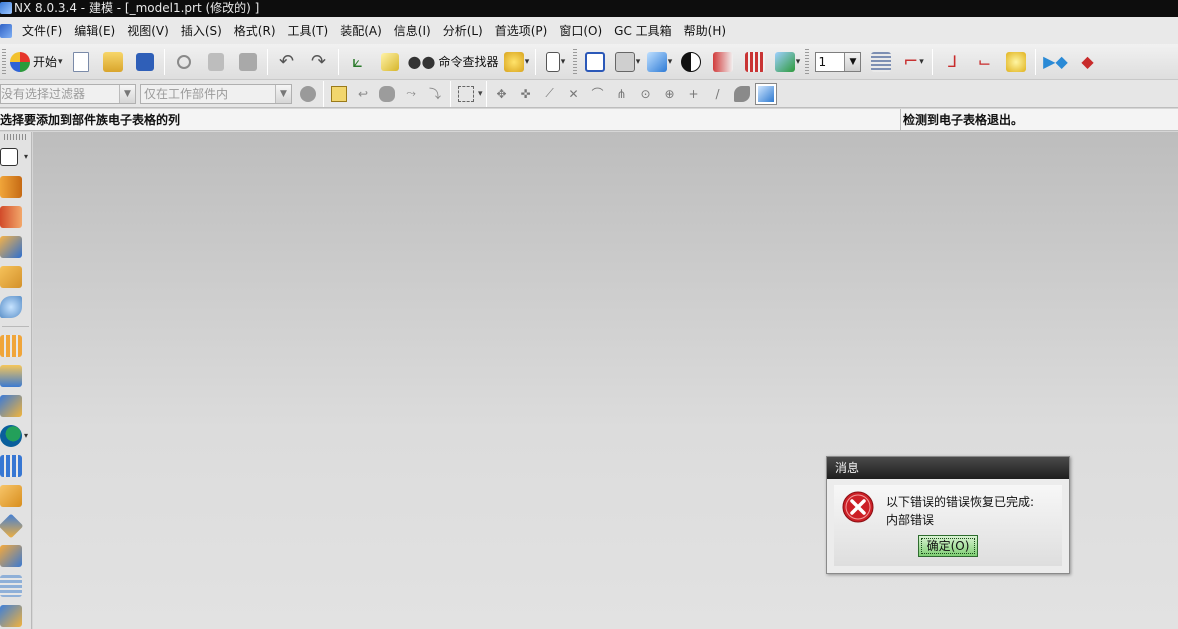  Describe the element at coordinates (148, 30) in the screenshot. I see `menu-view: 视图(V)` at that location.